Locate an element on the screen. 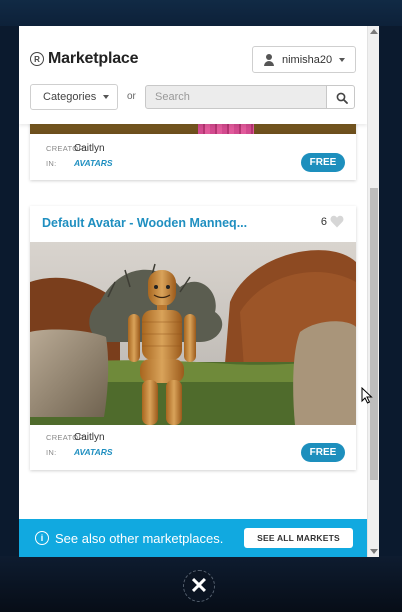 The width and height of the screenshot is (402, 612). logo-icon: R is located at coordinates (37, 59).